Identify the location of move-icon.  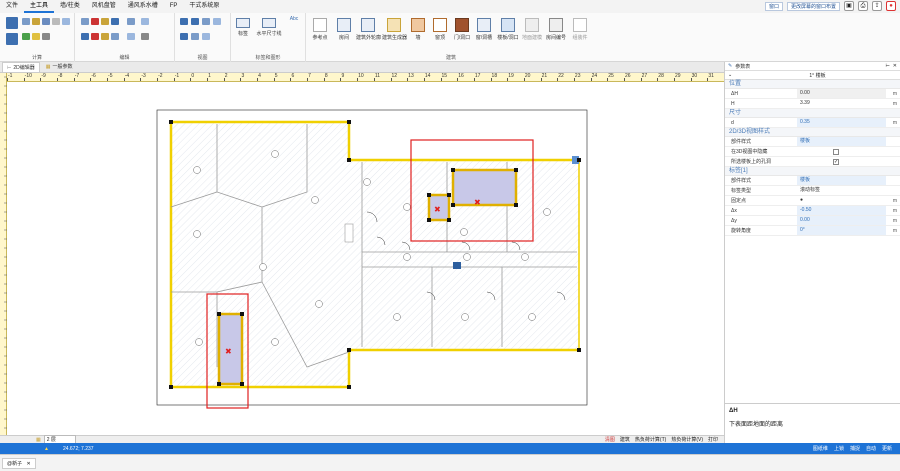
(115, 21).